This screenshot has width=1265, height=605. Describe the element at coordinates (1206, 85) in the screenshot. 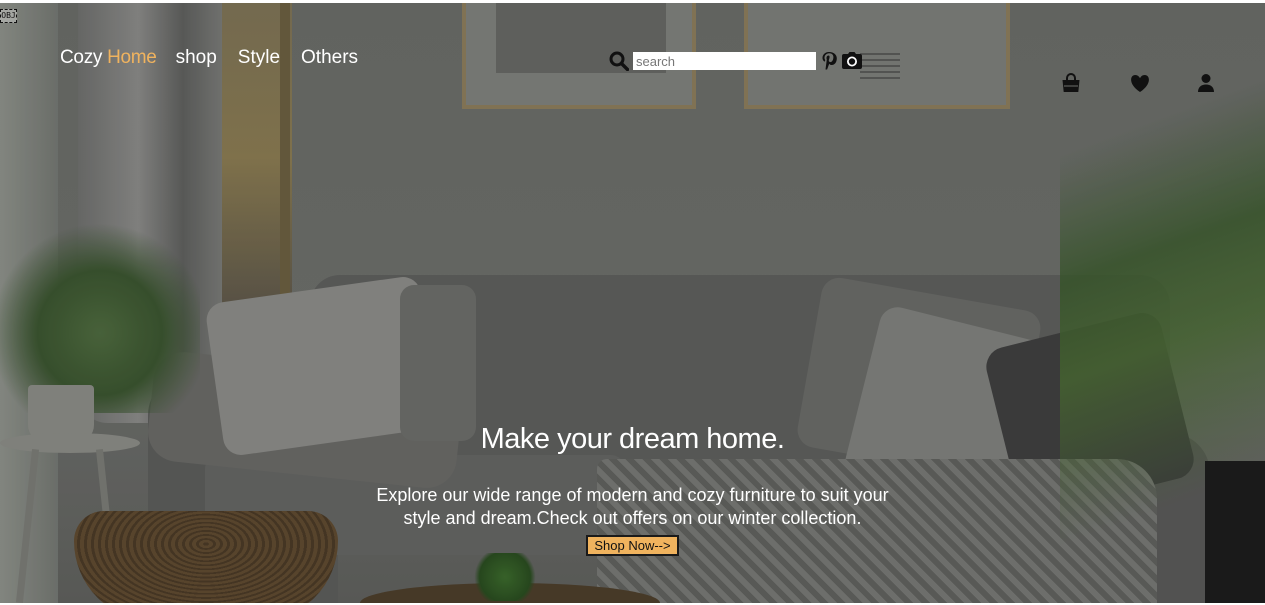

I see `user-icon` at that location.